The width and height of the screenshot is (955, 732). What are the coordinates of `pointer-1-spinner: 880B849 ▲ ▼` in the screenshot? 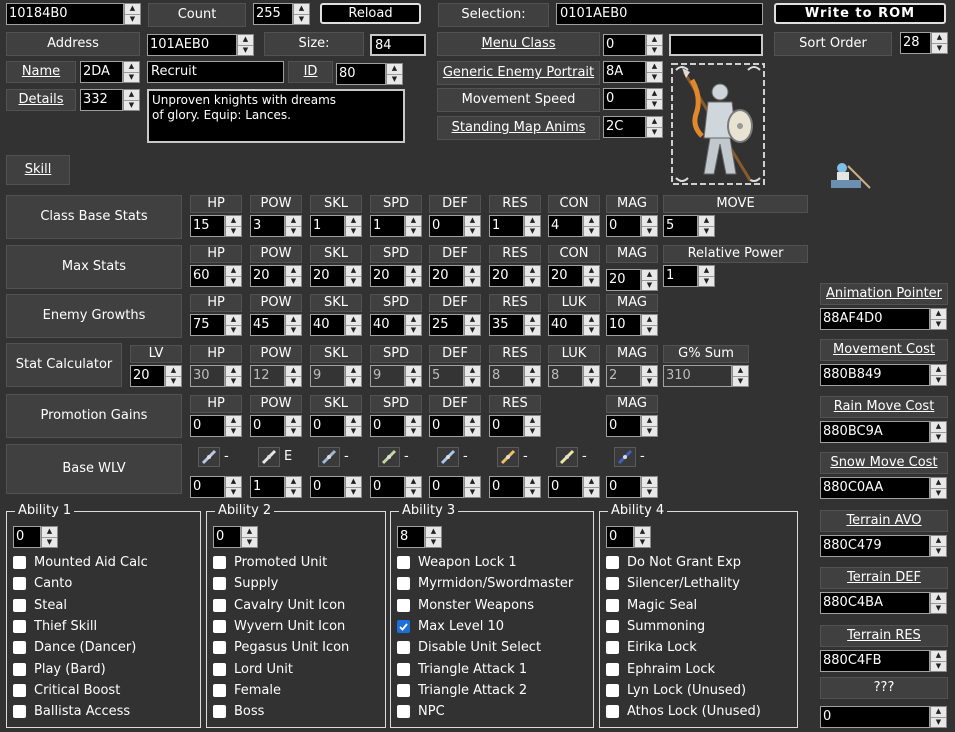 It's located at (883, 375).